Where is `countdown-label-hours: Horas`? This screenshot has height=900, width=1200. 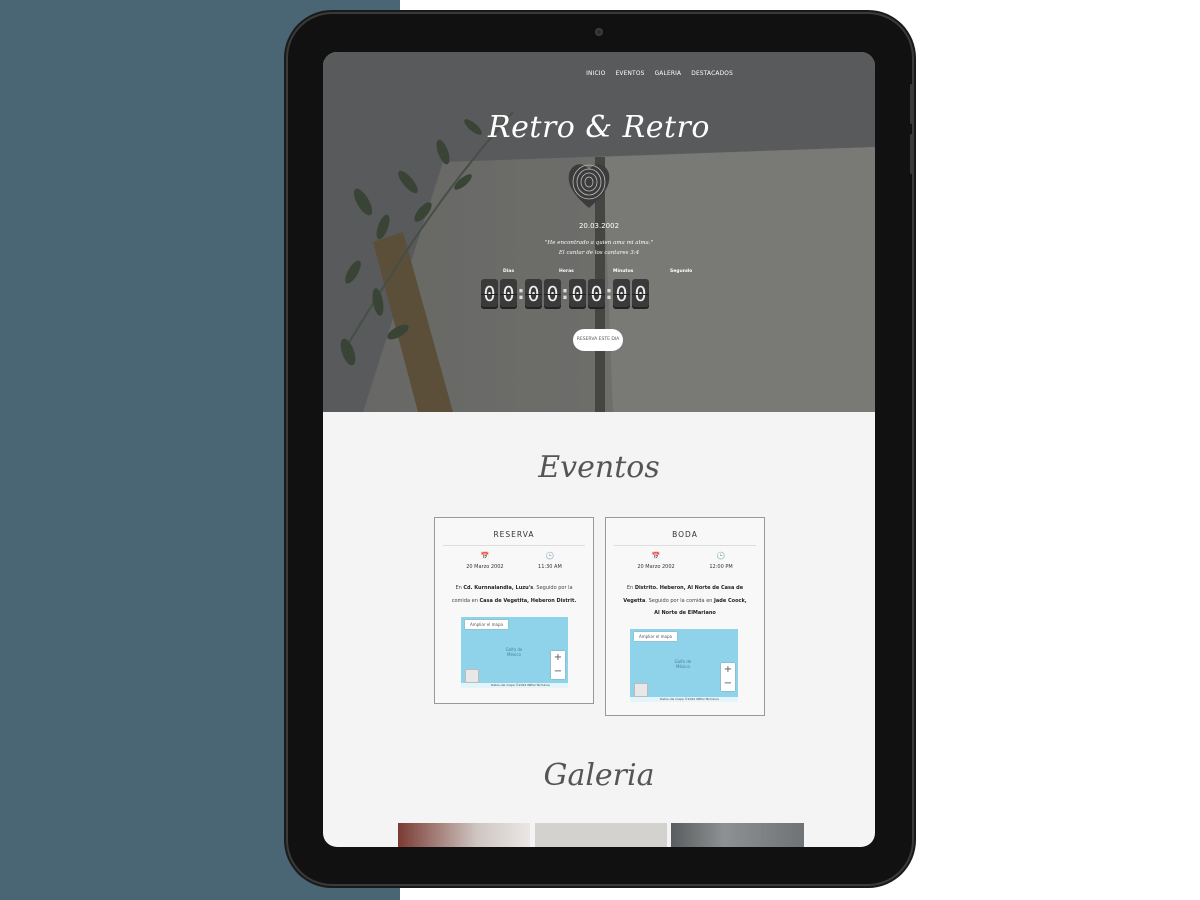
countdown-label-hours: Horas is located at coordinates (566, 271).